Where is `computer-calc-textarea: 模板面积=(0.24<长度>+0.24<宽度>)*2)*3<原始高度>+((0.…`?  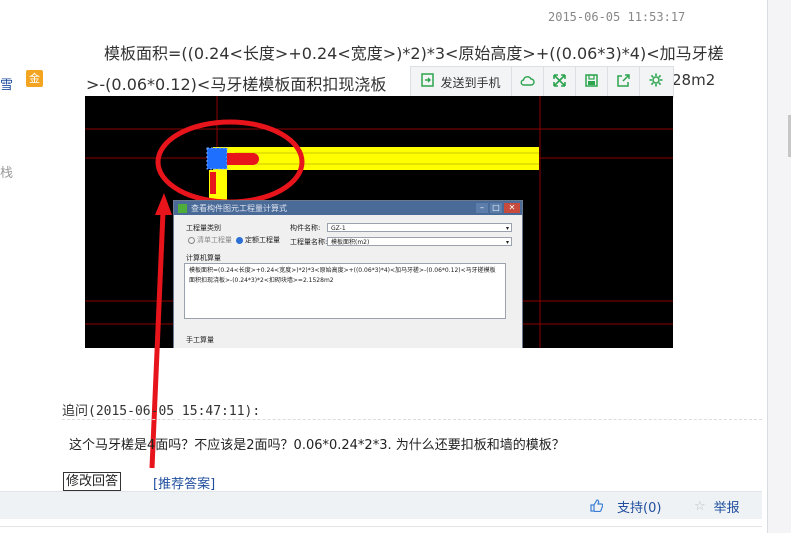 computer-calc-textarea: 模板面积=(0.24<长度>+0.24<宽度>)*2)*3<原始高度>+((0.… is located at coordinates (345, 291).